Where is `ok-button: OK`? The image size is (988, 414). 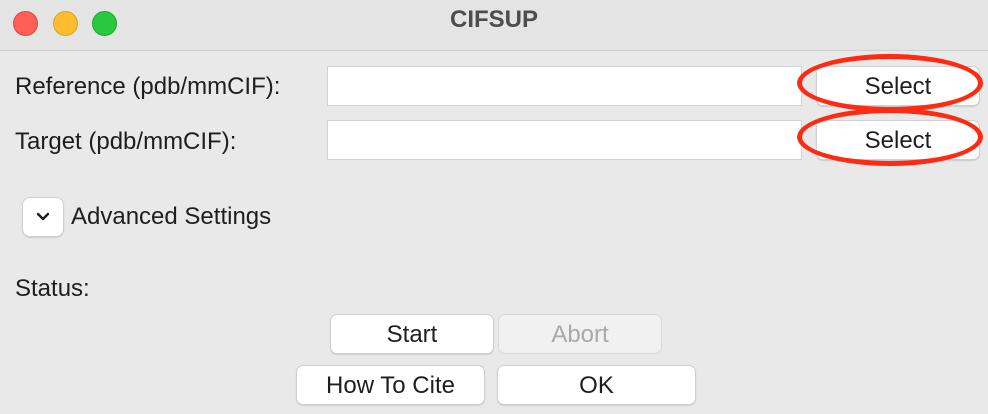
ok-button: OK is located at coordinates (596, 385).